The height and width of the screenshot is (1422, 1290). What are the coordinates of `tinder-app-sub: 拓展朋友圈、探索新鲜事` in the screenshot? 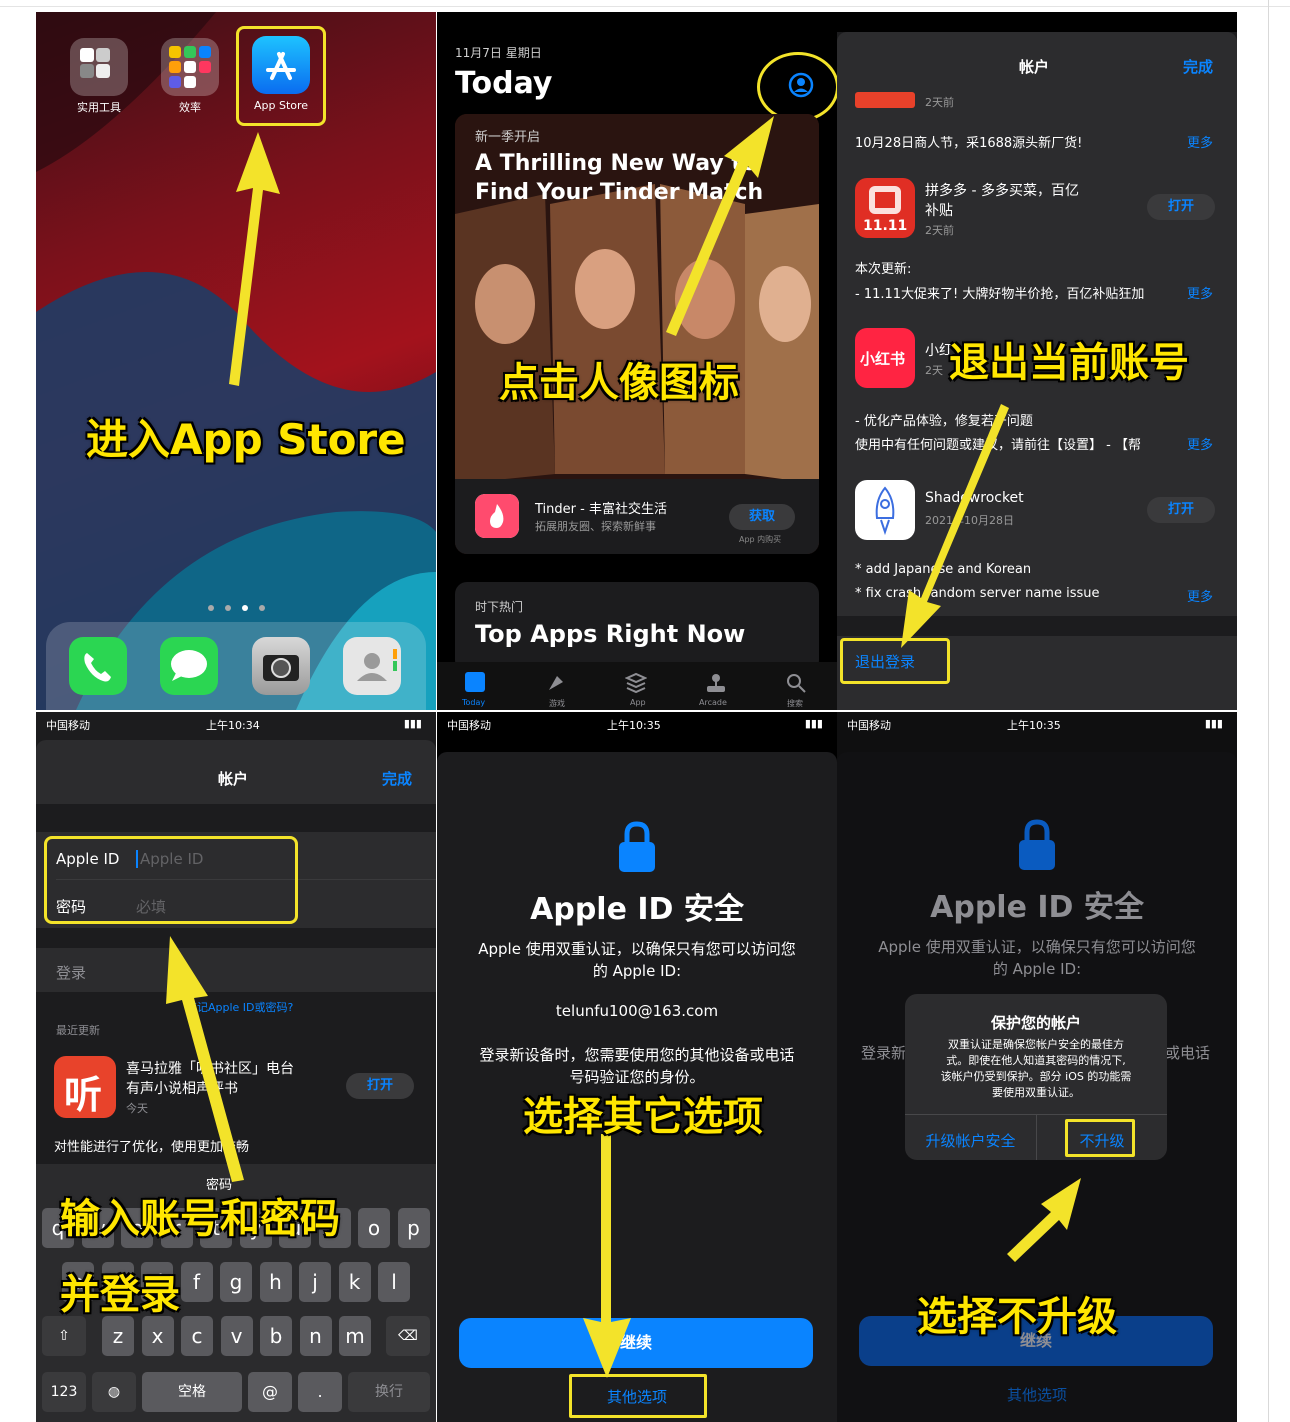 It's located at (595, 526).